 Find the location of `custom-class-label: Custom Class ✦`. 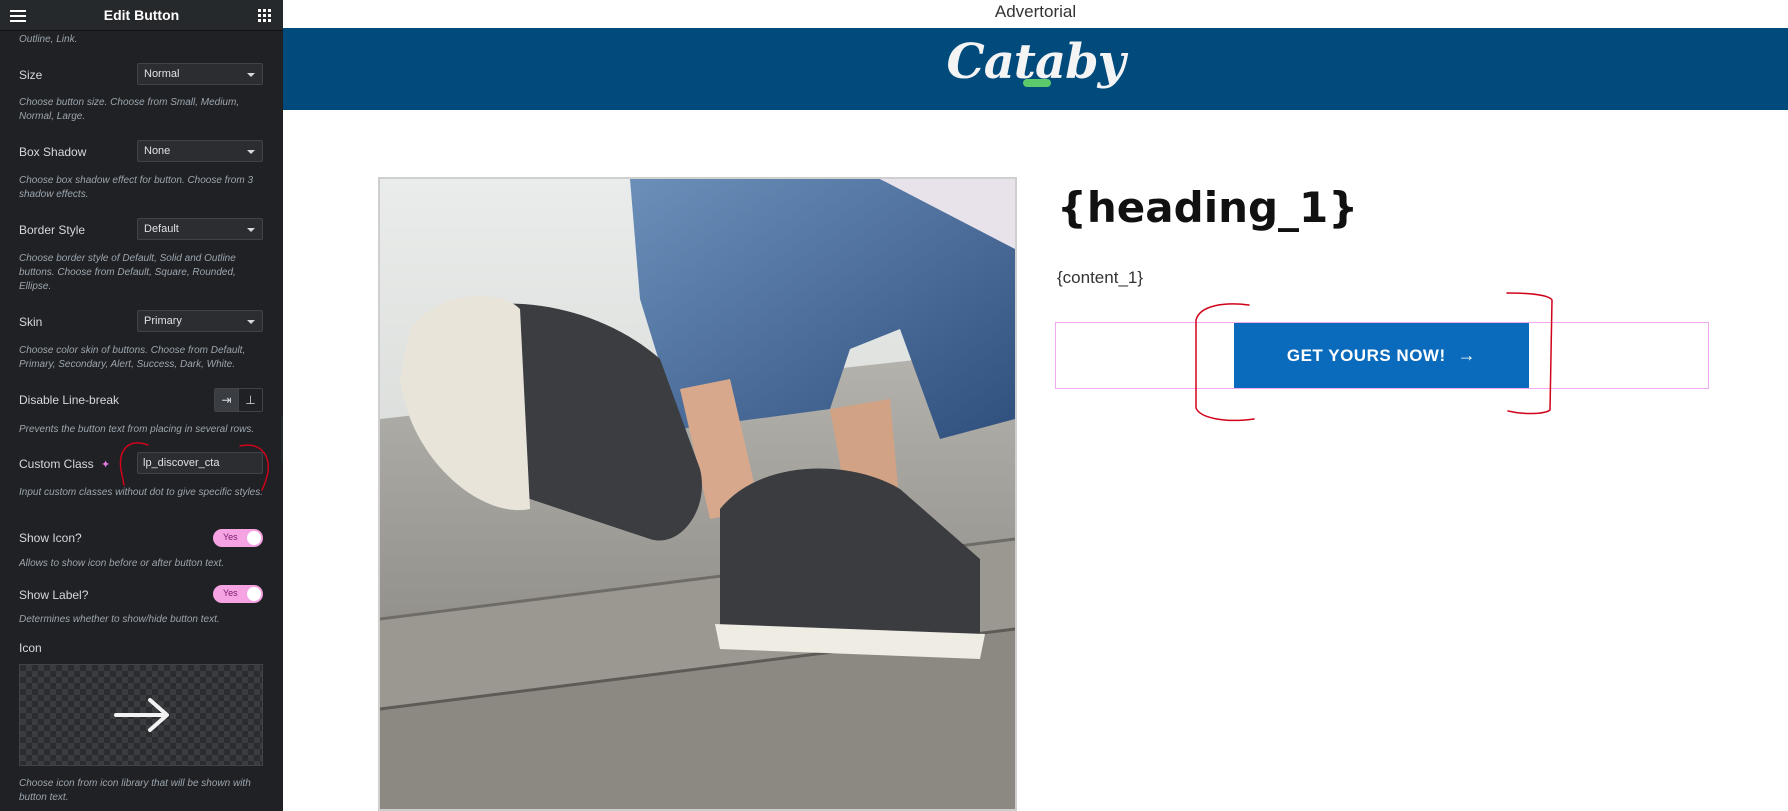

custom-class-label: Custom Class ✦ is located at coordinates (64, 464).